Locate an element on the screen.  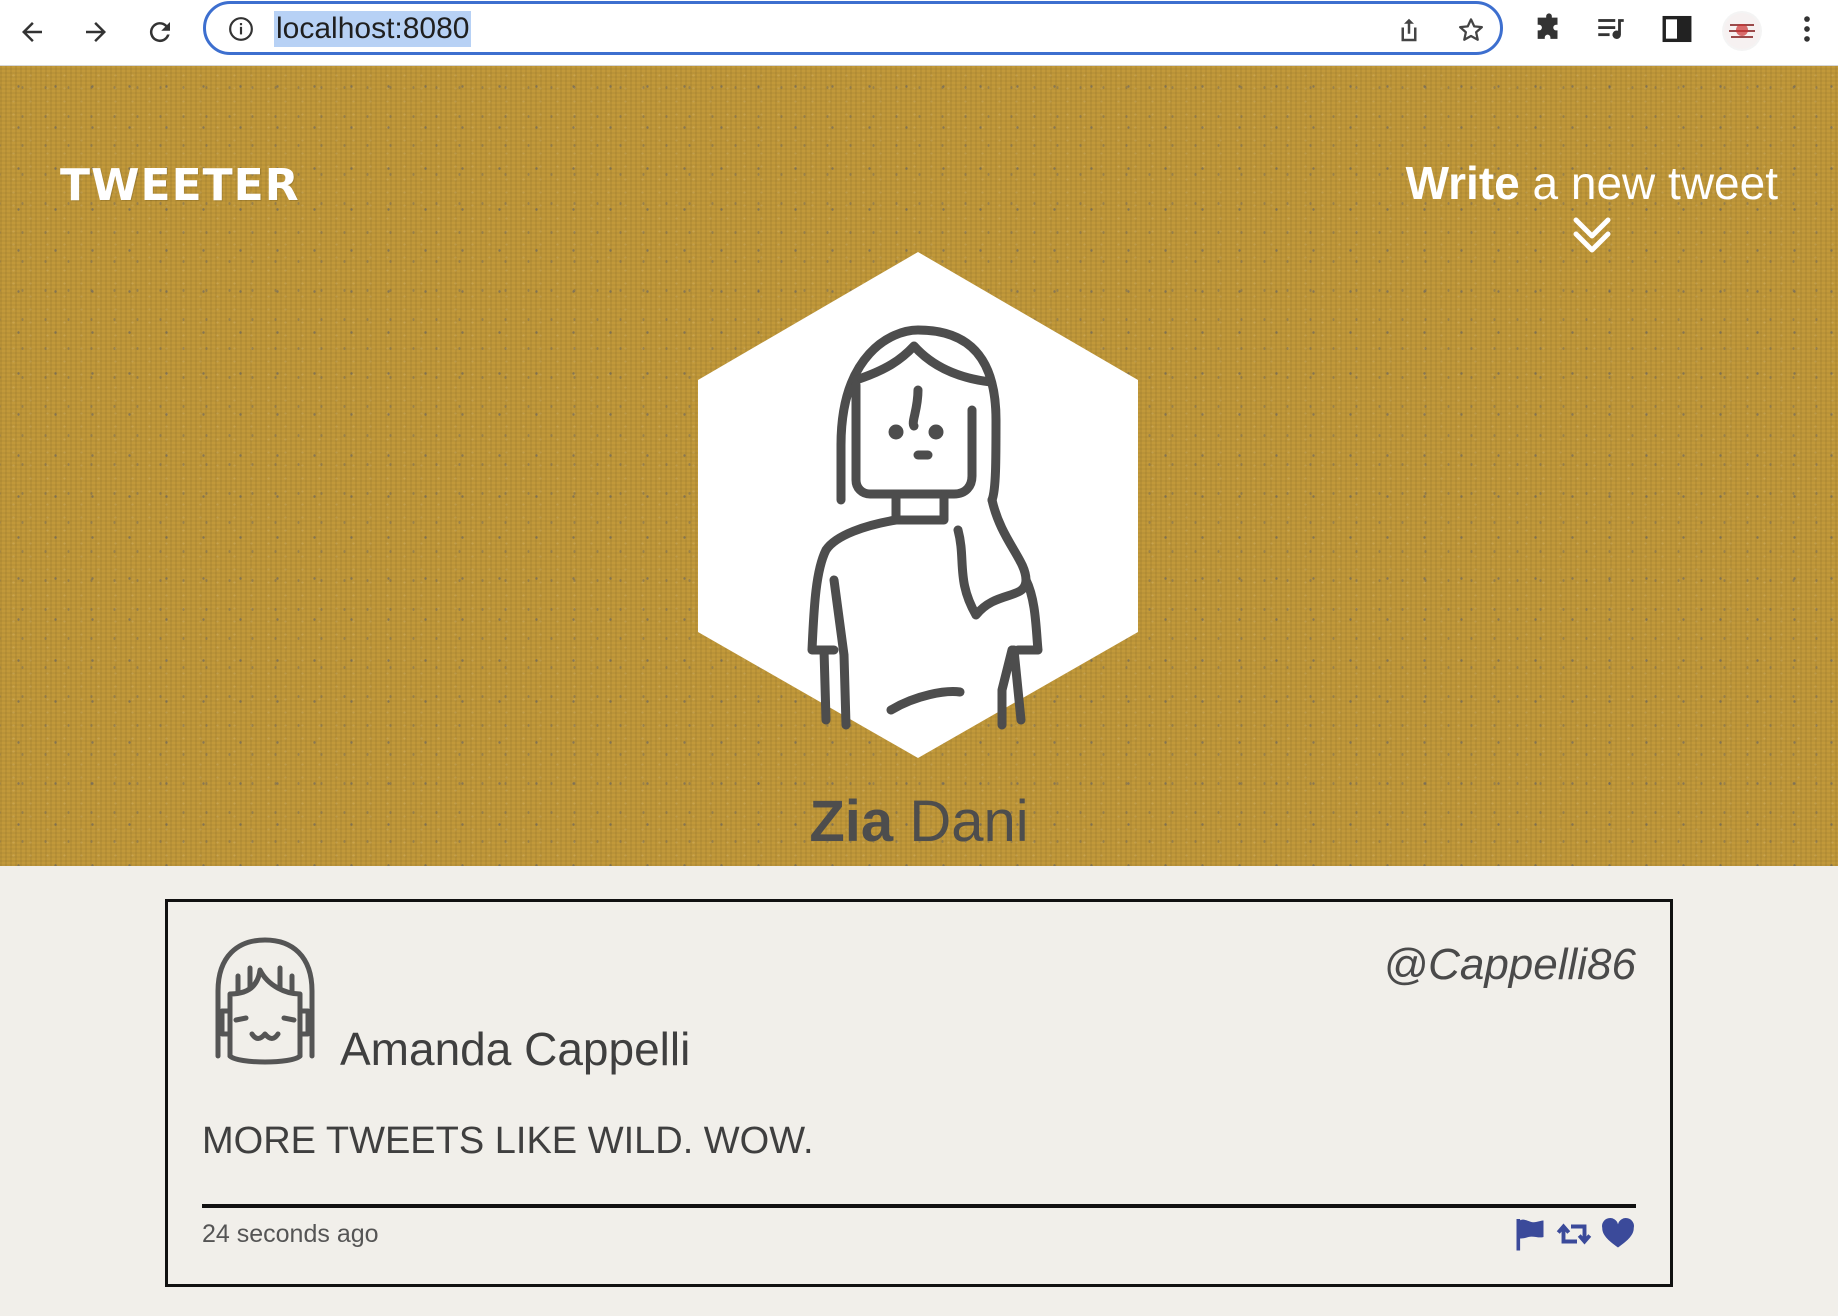
address-bar: localhost:8080 is located at coordinates (853, 28).